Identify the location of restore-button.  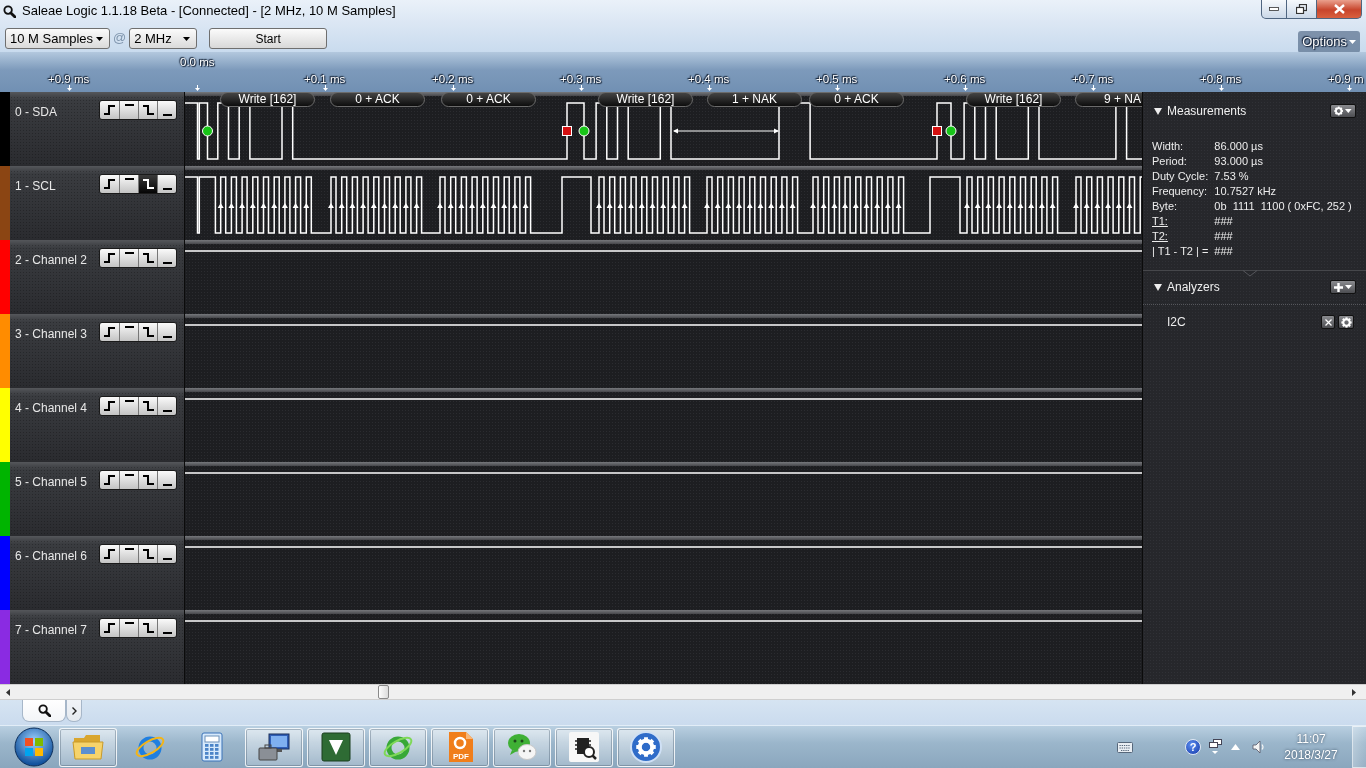
(1302, 9).